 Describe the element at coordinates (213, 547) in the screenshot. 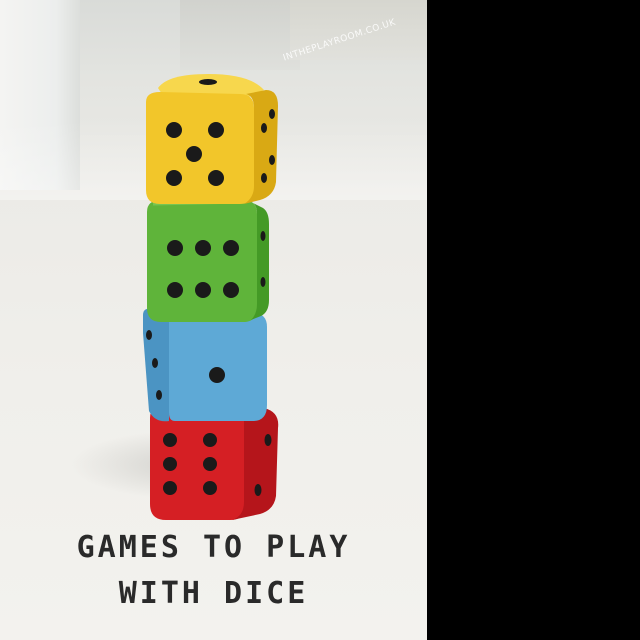

I see `title-line-1: GAMES TO PLAY` at that location.